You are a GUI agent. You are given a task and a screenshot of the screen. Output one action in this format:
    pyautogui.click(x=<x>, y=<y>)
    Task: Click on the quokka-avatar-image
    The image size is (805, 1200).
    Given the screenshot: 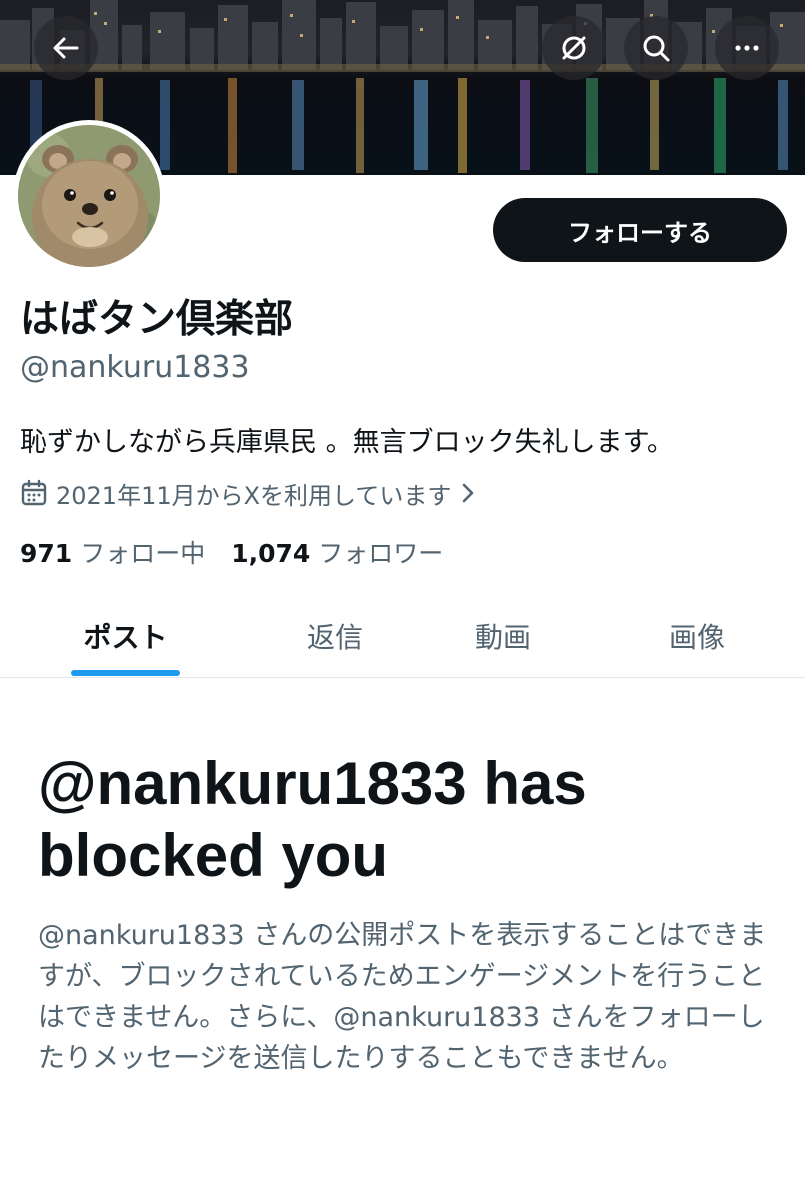 What is the action you would take?
    pyautogui.click(x=89, y=196)
    